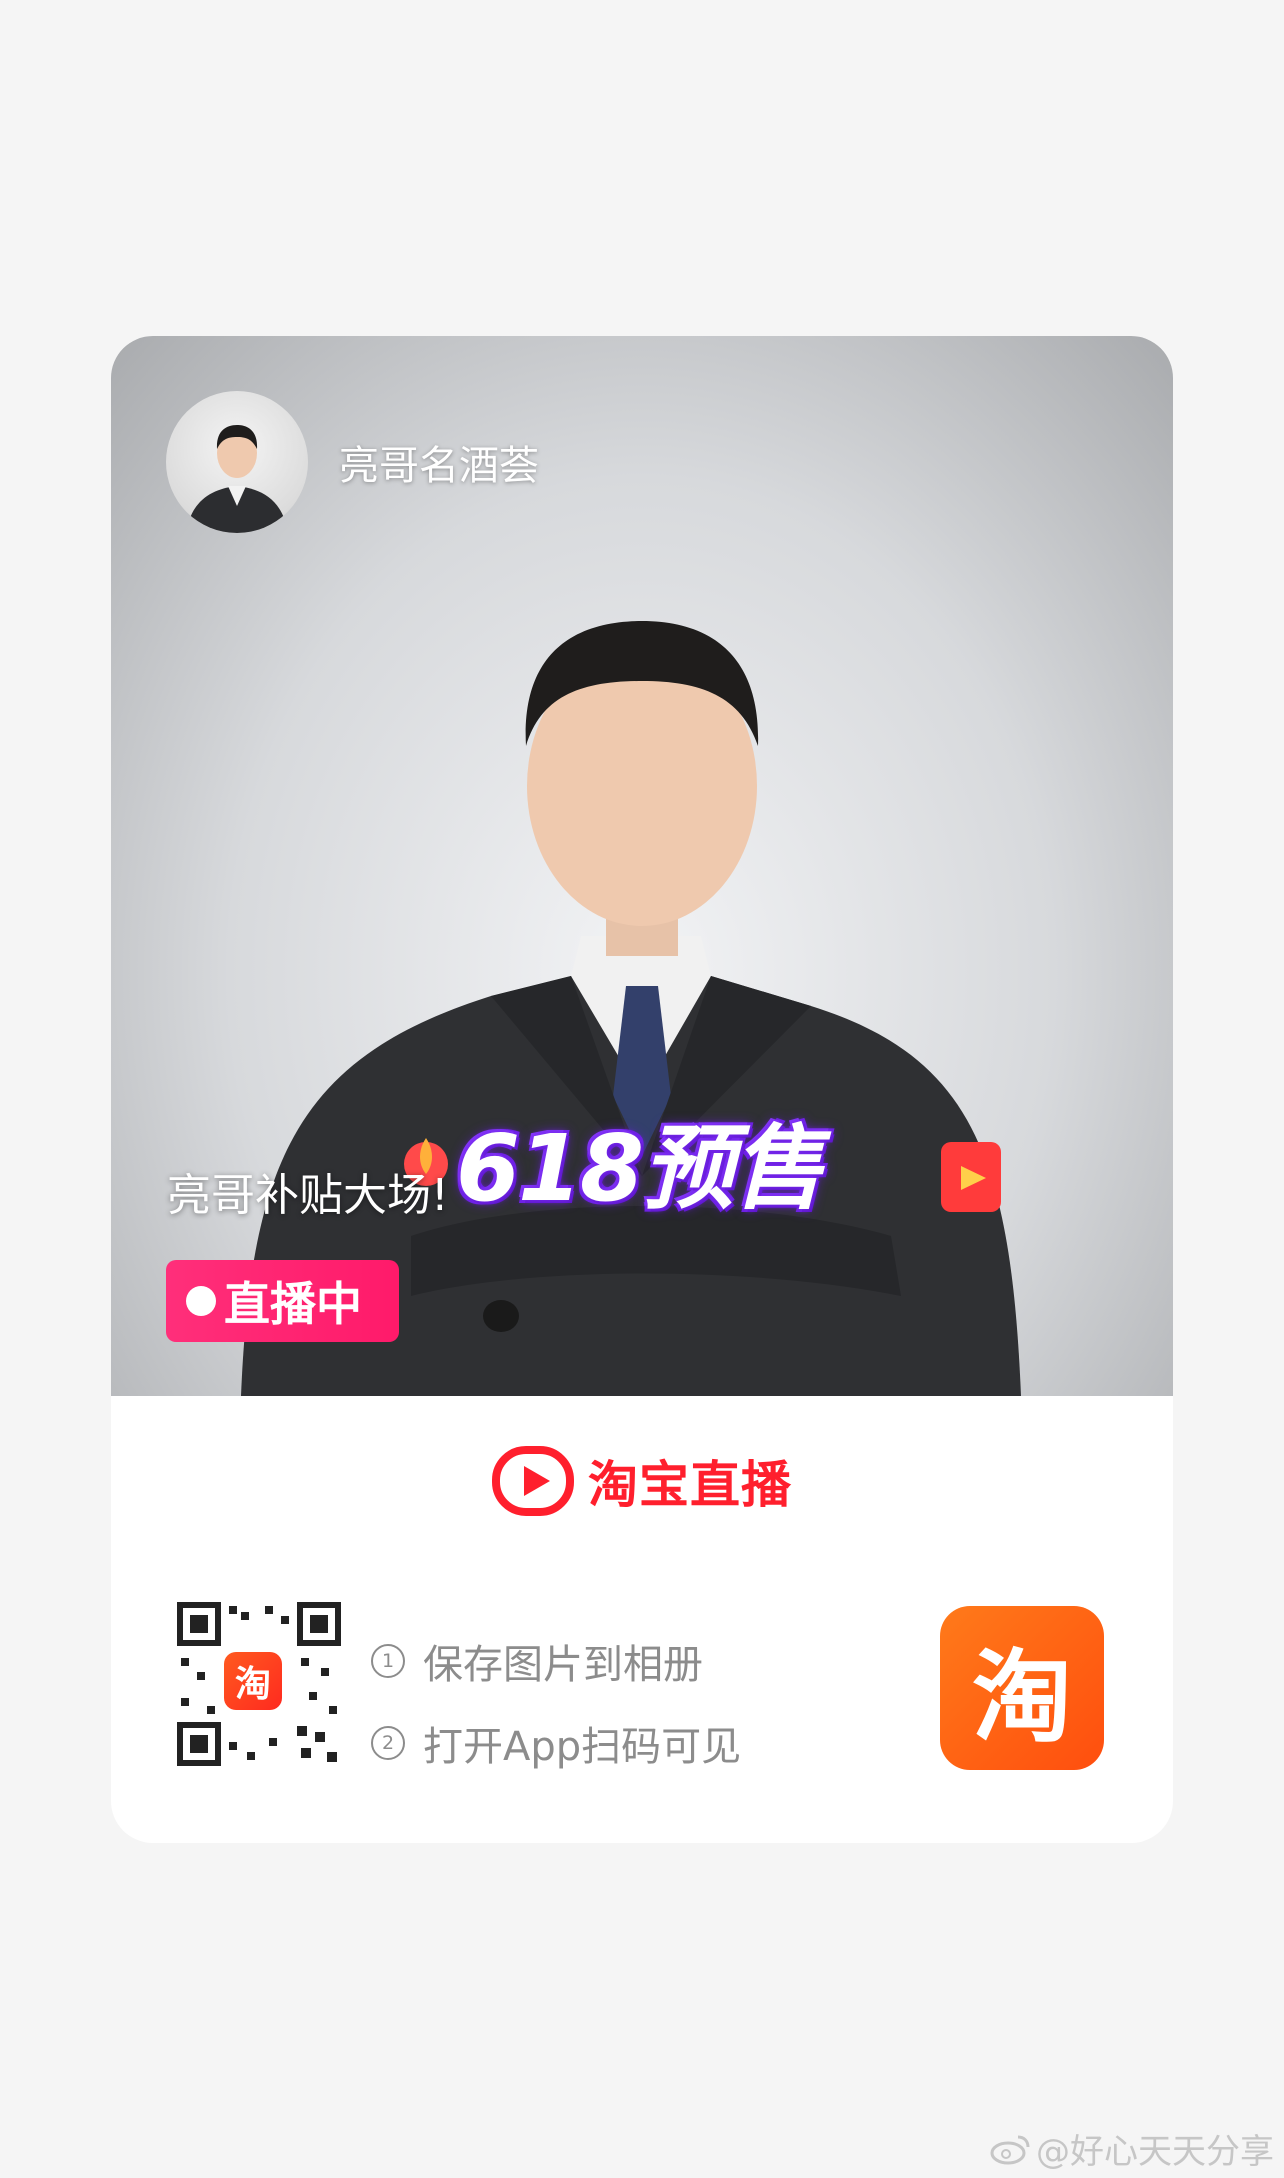 The image size is (1284, 2178). I want to click on streamer-avatar, so click(237, 462).